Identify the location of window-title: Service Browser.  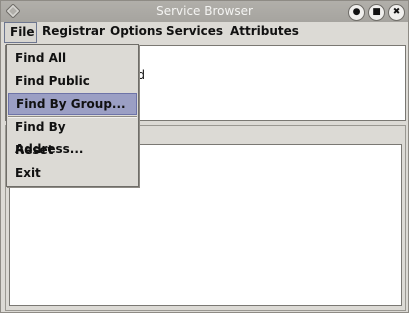
(204, 11).